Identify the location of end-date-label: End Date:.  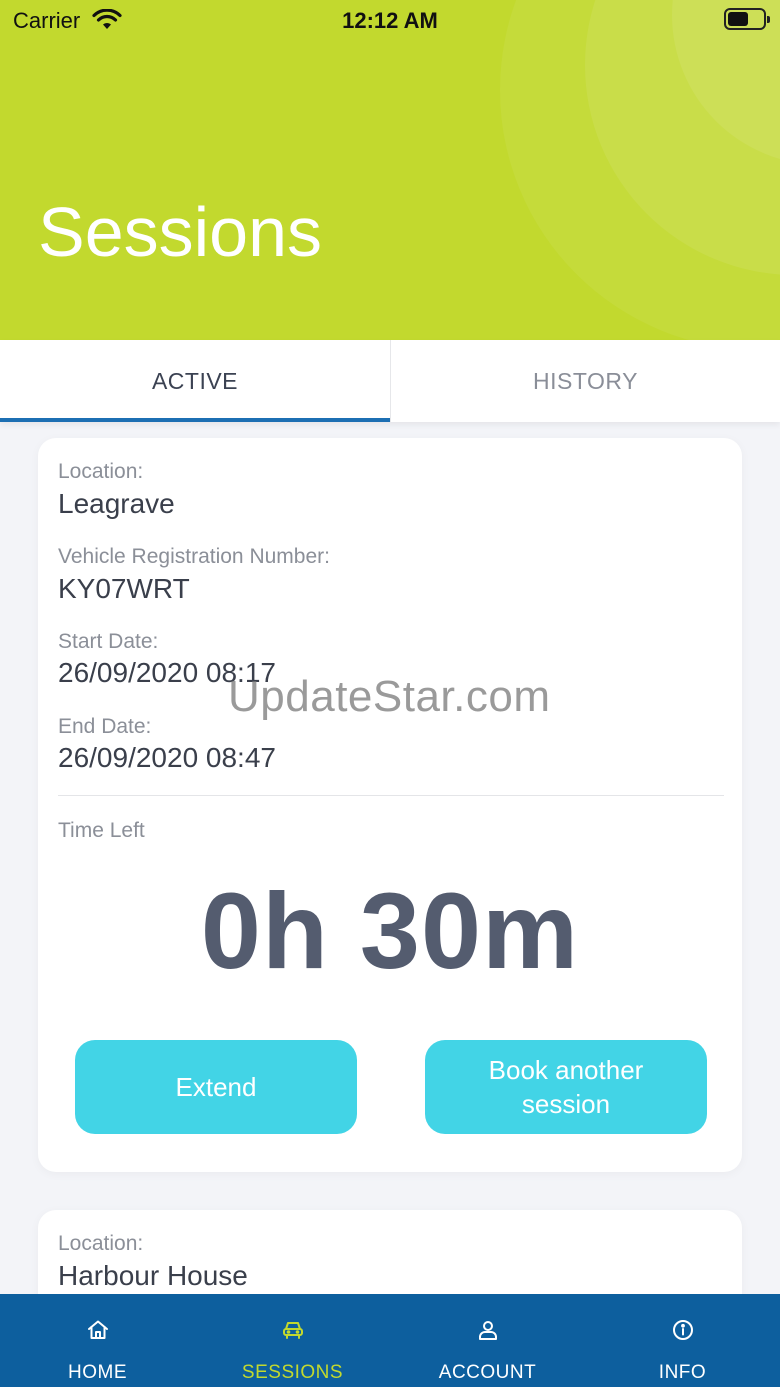
(105, 726).